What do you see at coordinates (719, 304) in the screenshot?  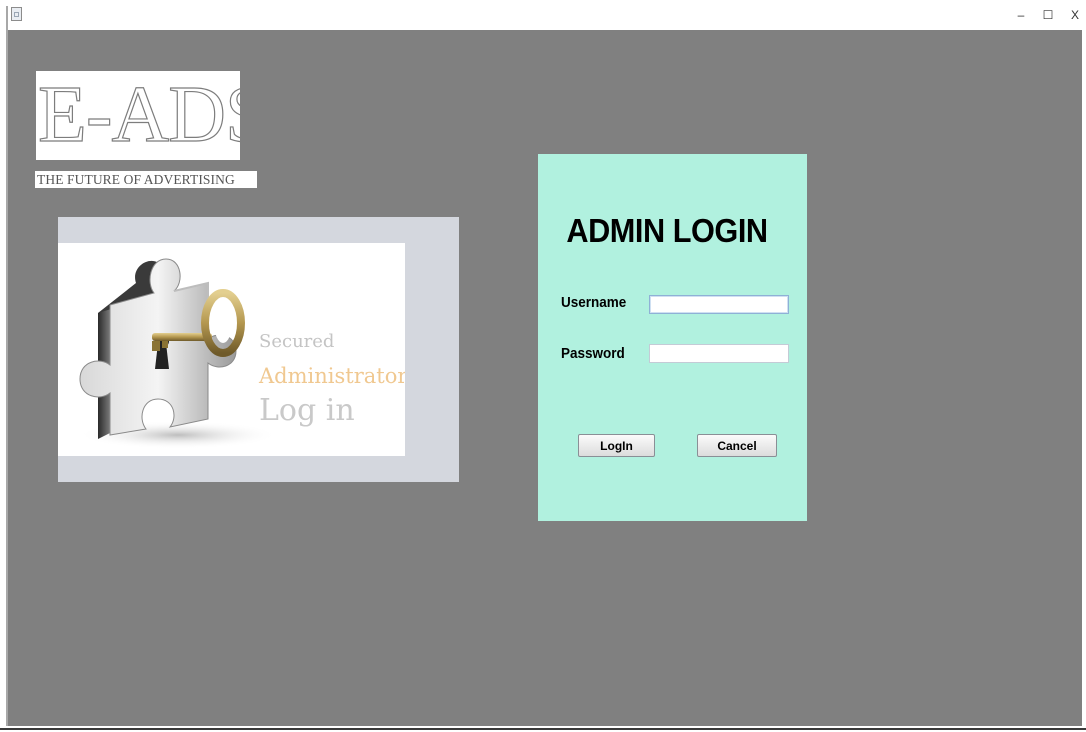 I see `username-input` at bounding box center [719, 304].